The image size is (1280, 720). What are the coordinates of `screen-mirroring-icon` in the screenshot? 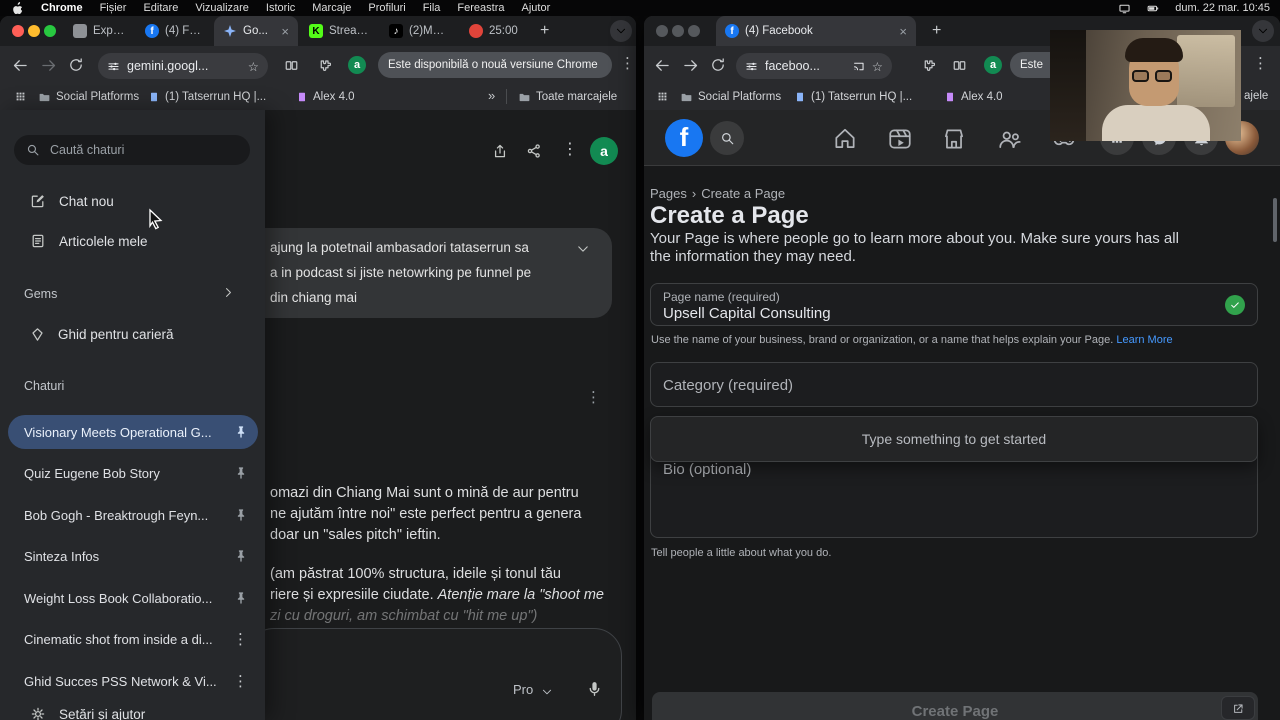 It's located at (1124, 8).